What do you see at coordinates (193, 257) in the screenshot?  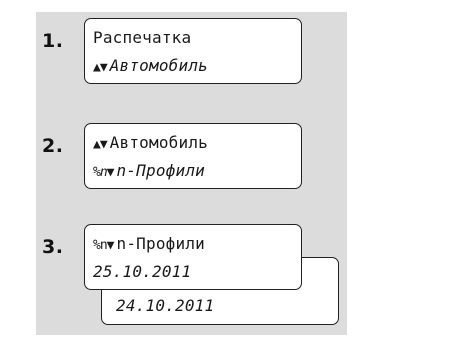 I see `display-step-3-front: %n▼ n-Профили 25.10.2011` at bounding box center [193, 257].